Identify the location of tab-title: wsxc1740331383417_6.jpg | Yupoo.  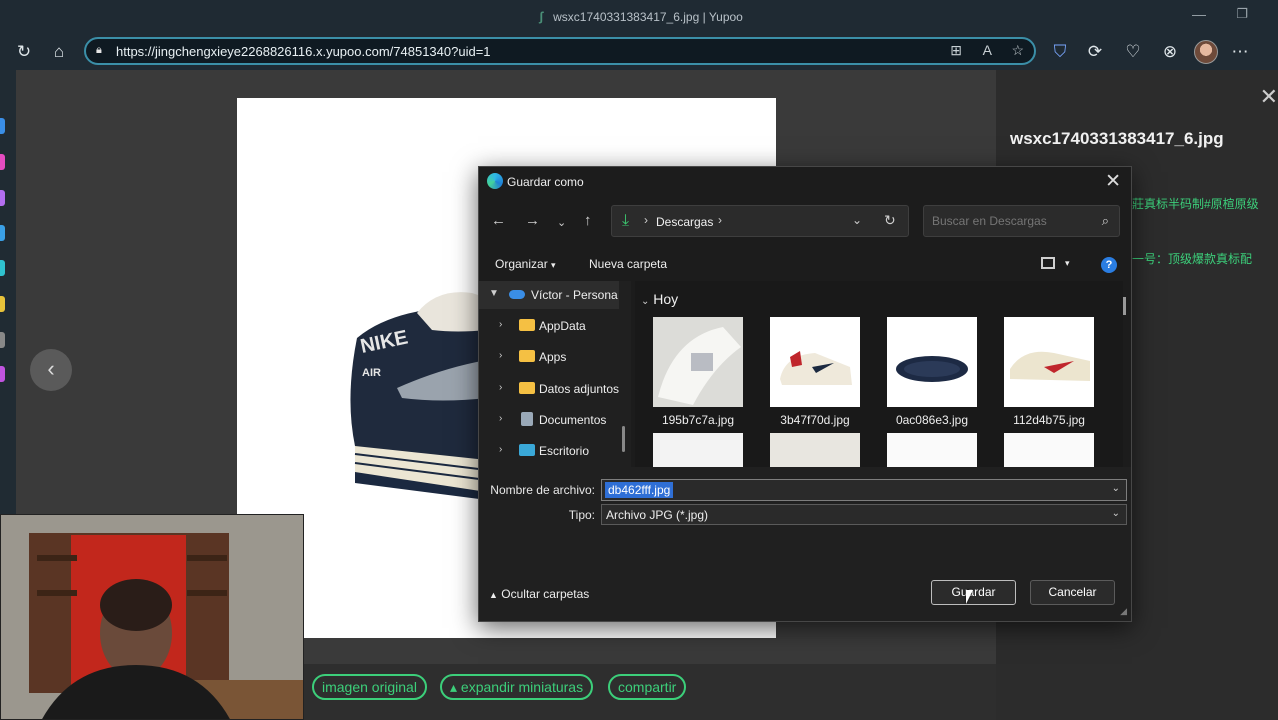
(648, 17).